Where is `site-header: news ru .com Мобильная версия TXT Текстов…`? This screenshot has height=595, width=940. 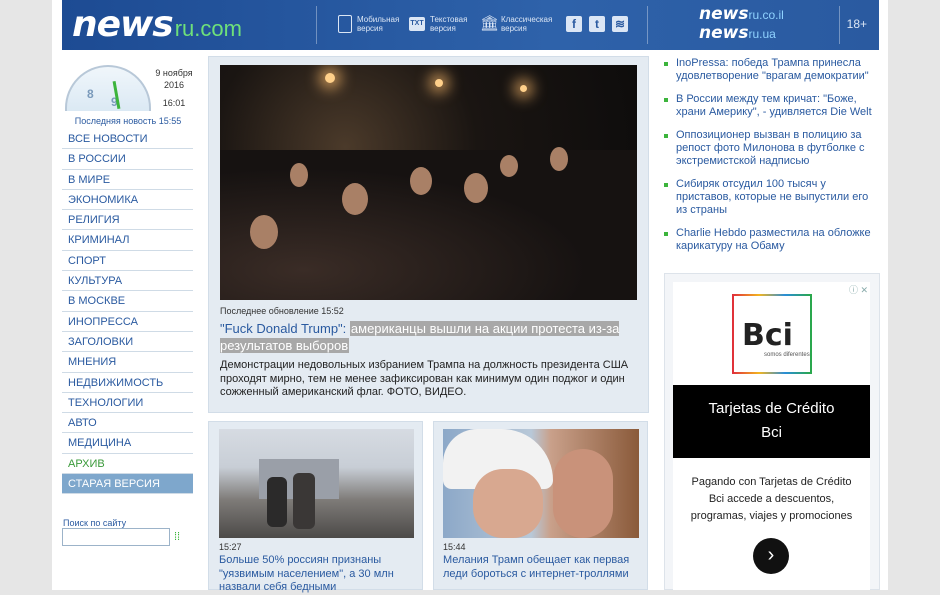
site-header: news ru .com Мобильная версия TXT Текстов… is located at coordinates (470, 25).